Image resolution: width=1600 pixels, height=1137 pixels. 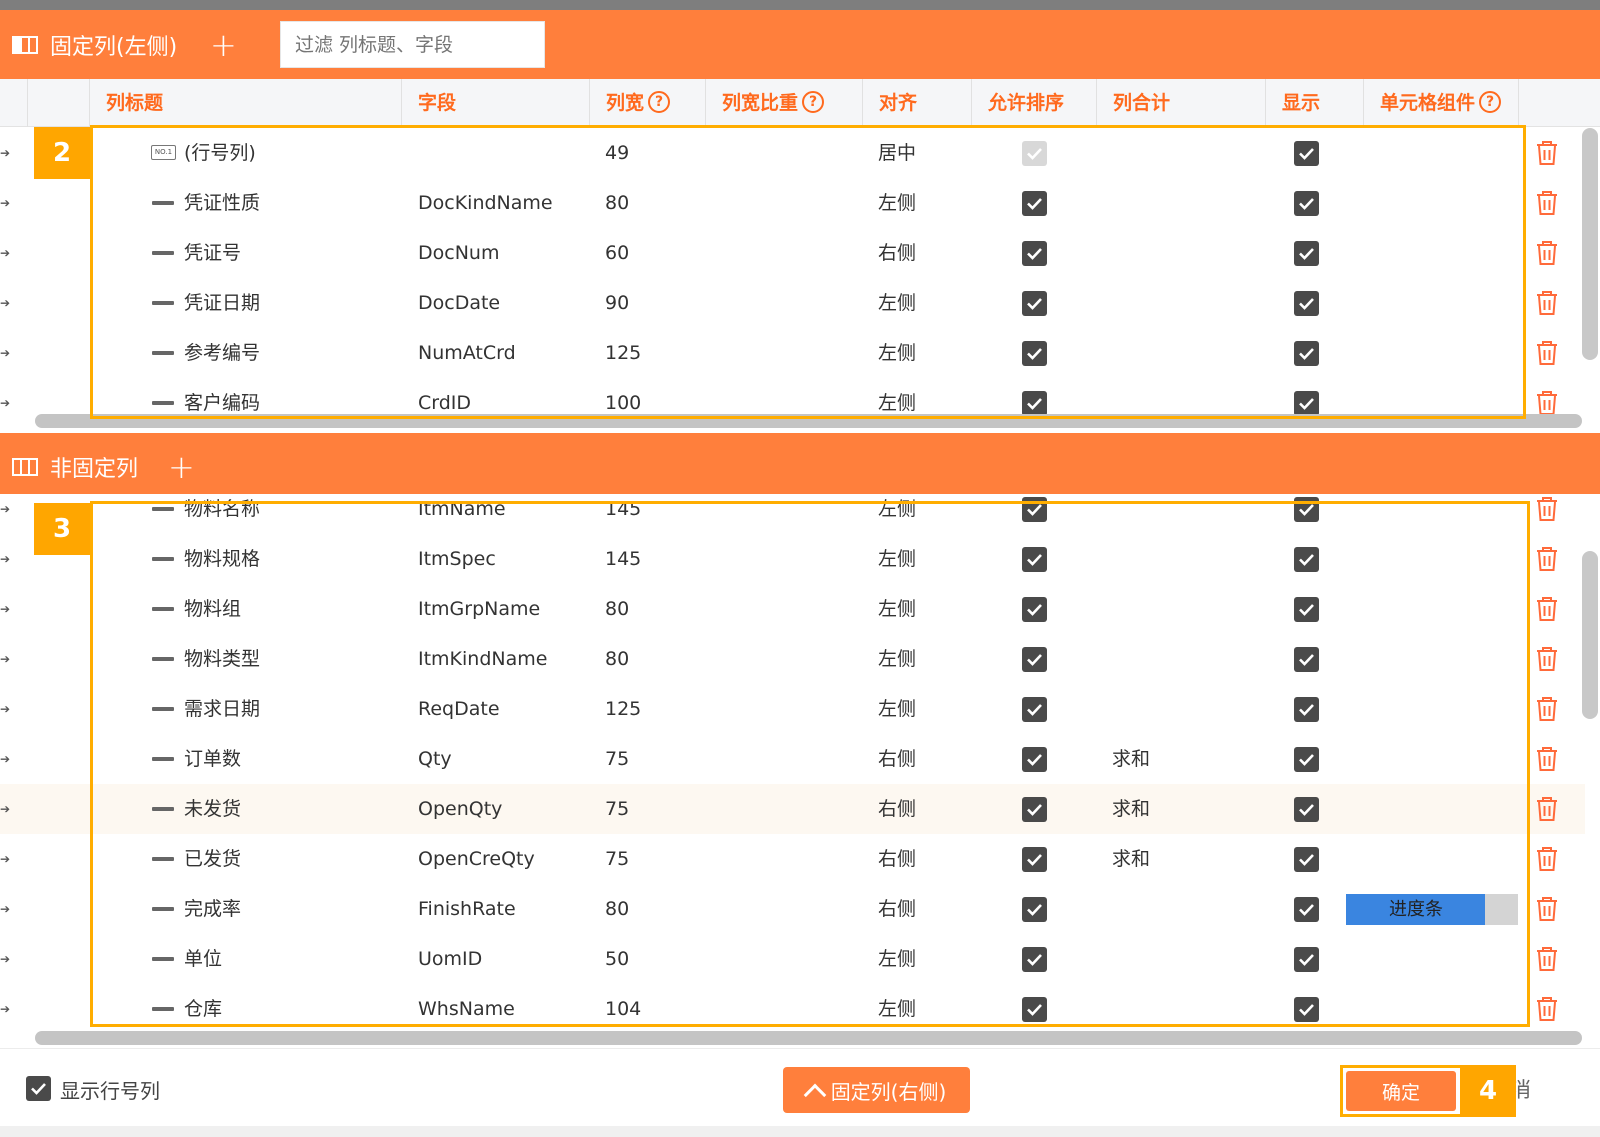 What do you see at coordinates (212, 253) in the screenshot?
I see `col-title-cell: 凭证号` at bounding box center [212, 253].